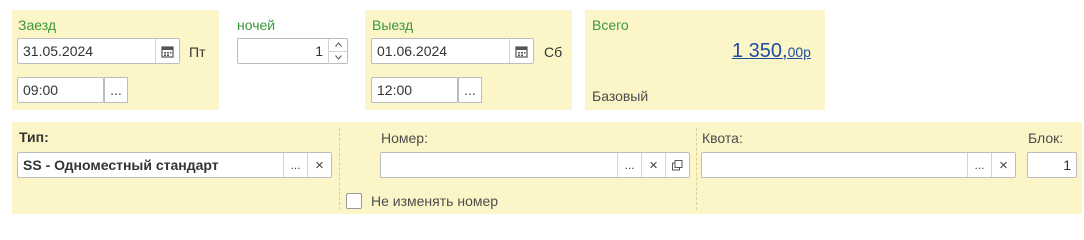 This screenshot has height=240, width=1084. I want to click on total-amount-main: 1 350,, so click(760, 51).